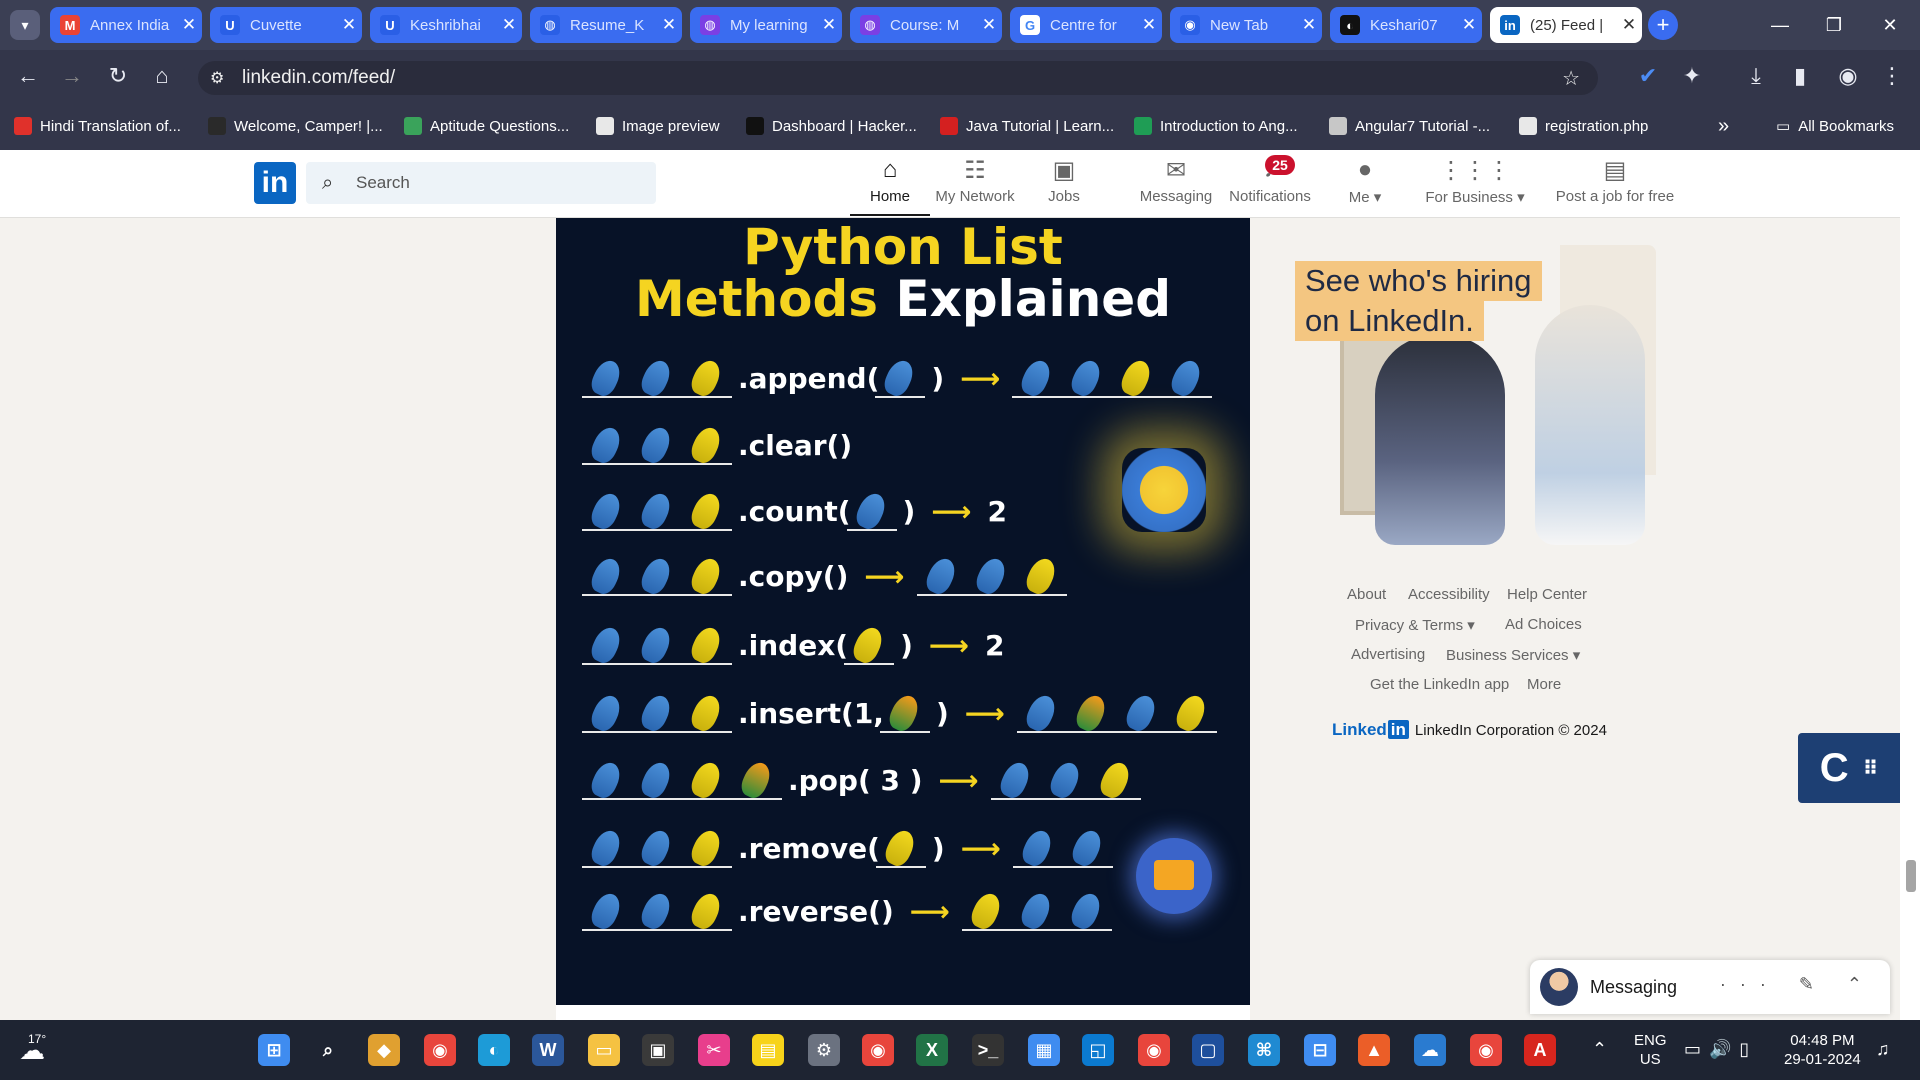  I want to click on nav-network: ☷ My Network, so click(975, 186).